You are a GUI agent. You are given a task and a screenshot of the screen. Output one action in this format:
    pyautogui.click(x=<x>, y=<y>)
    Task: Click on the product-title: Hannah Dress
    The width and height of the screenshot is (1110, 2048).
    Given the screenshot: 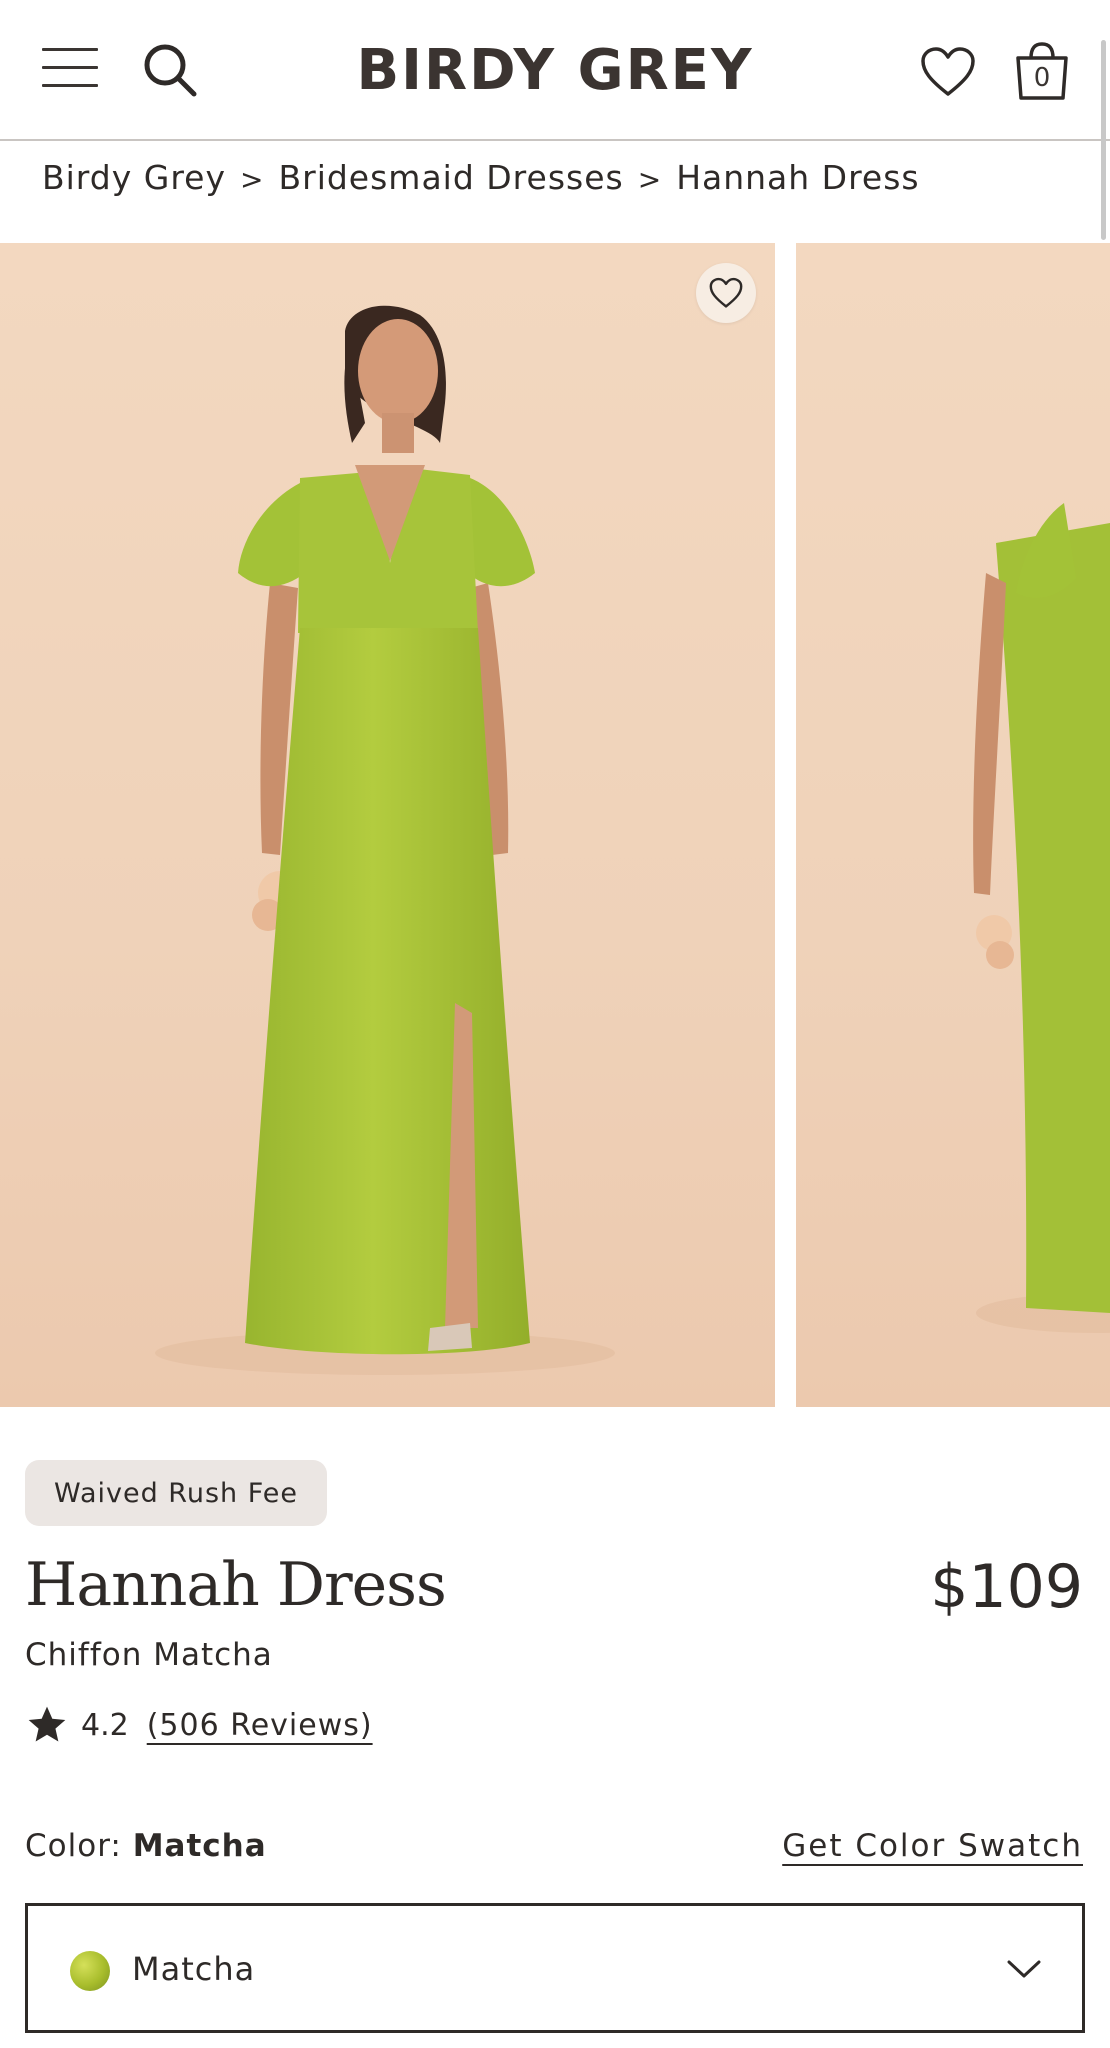 What is the action you would take?
    pyautogui.click(x=236, y=1585)
    